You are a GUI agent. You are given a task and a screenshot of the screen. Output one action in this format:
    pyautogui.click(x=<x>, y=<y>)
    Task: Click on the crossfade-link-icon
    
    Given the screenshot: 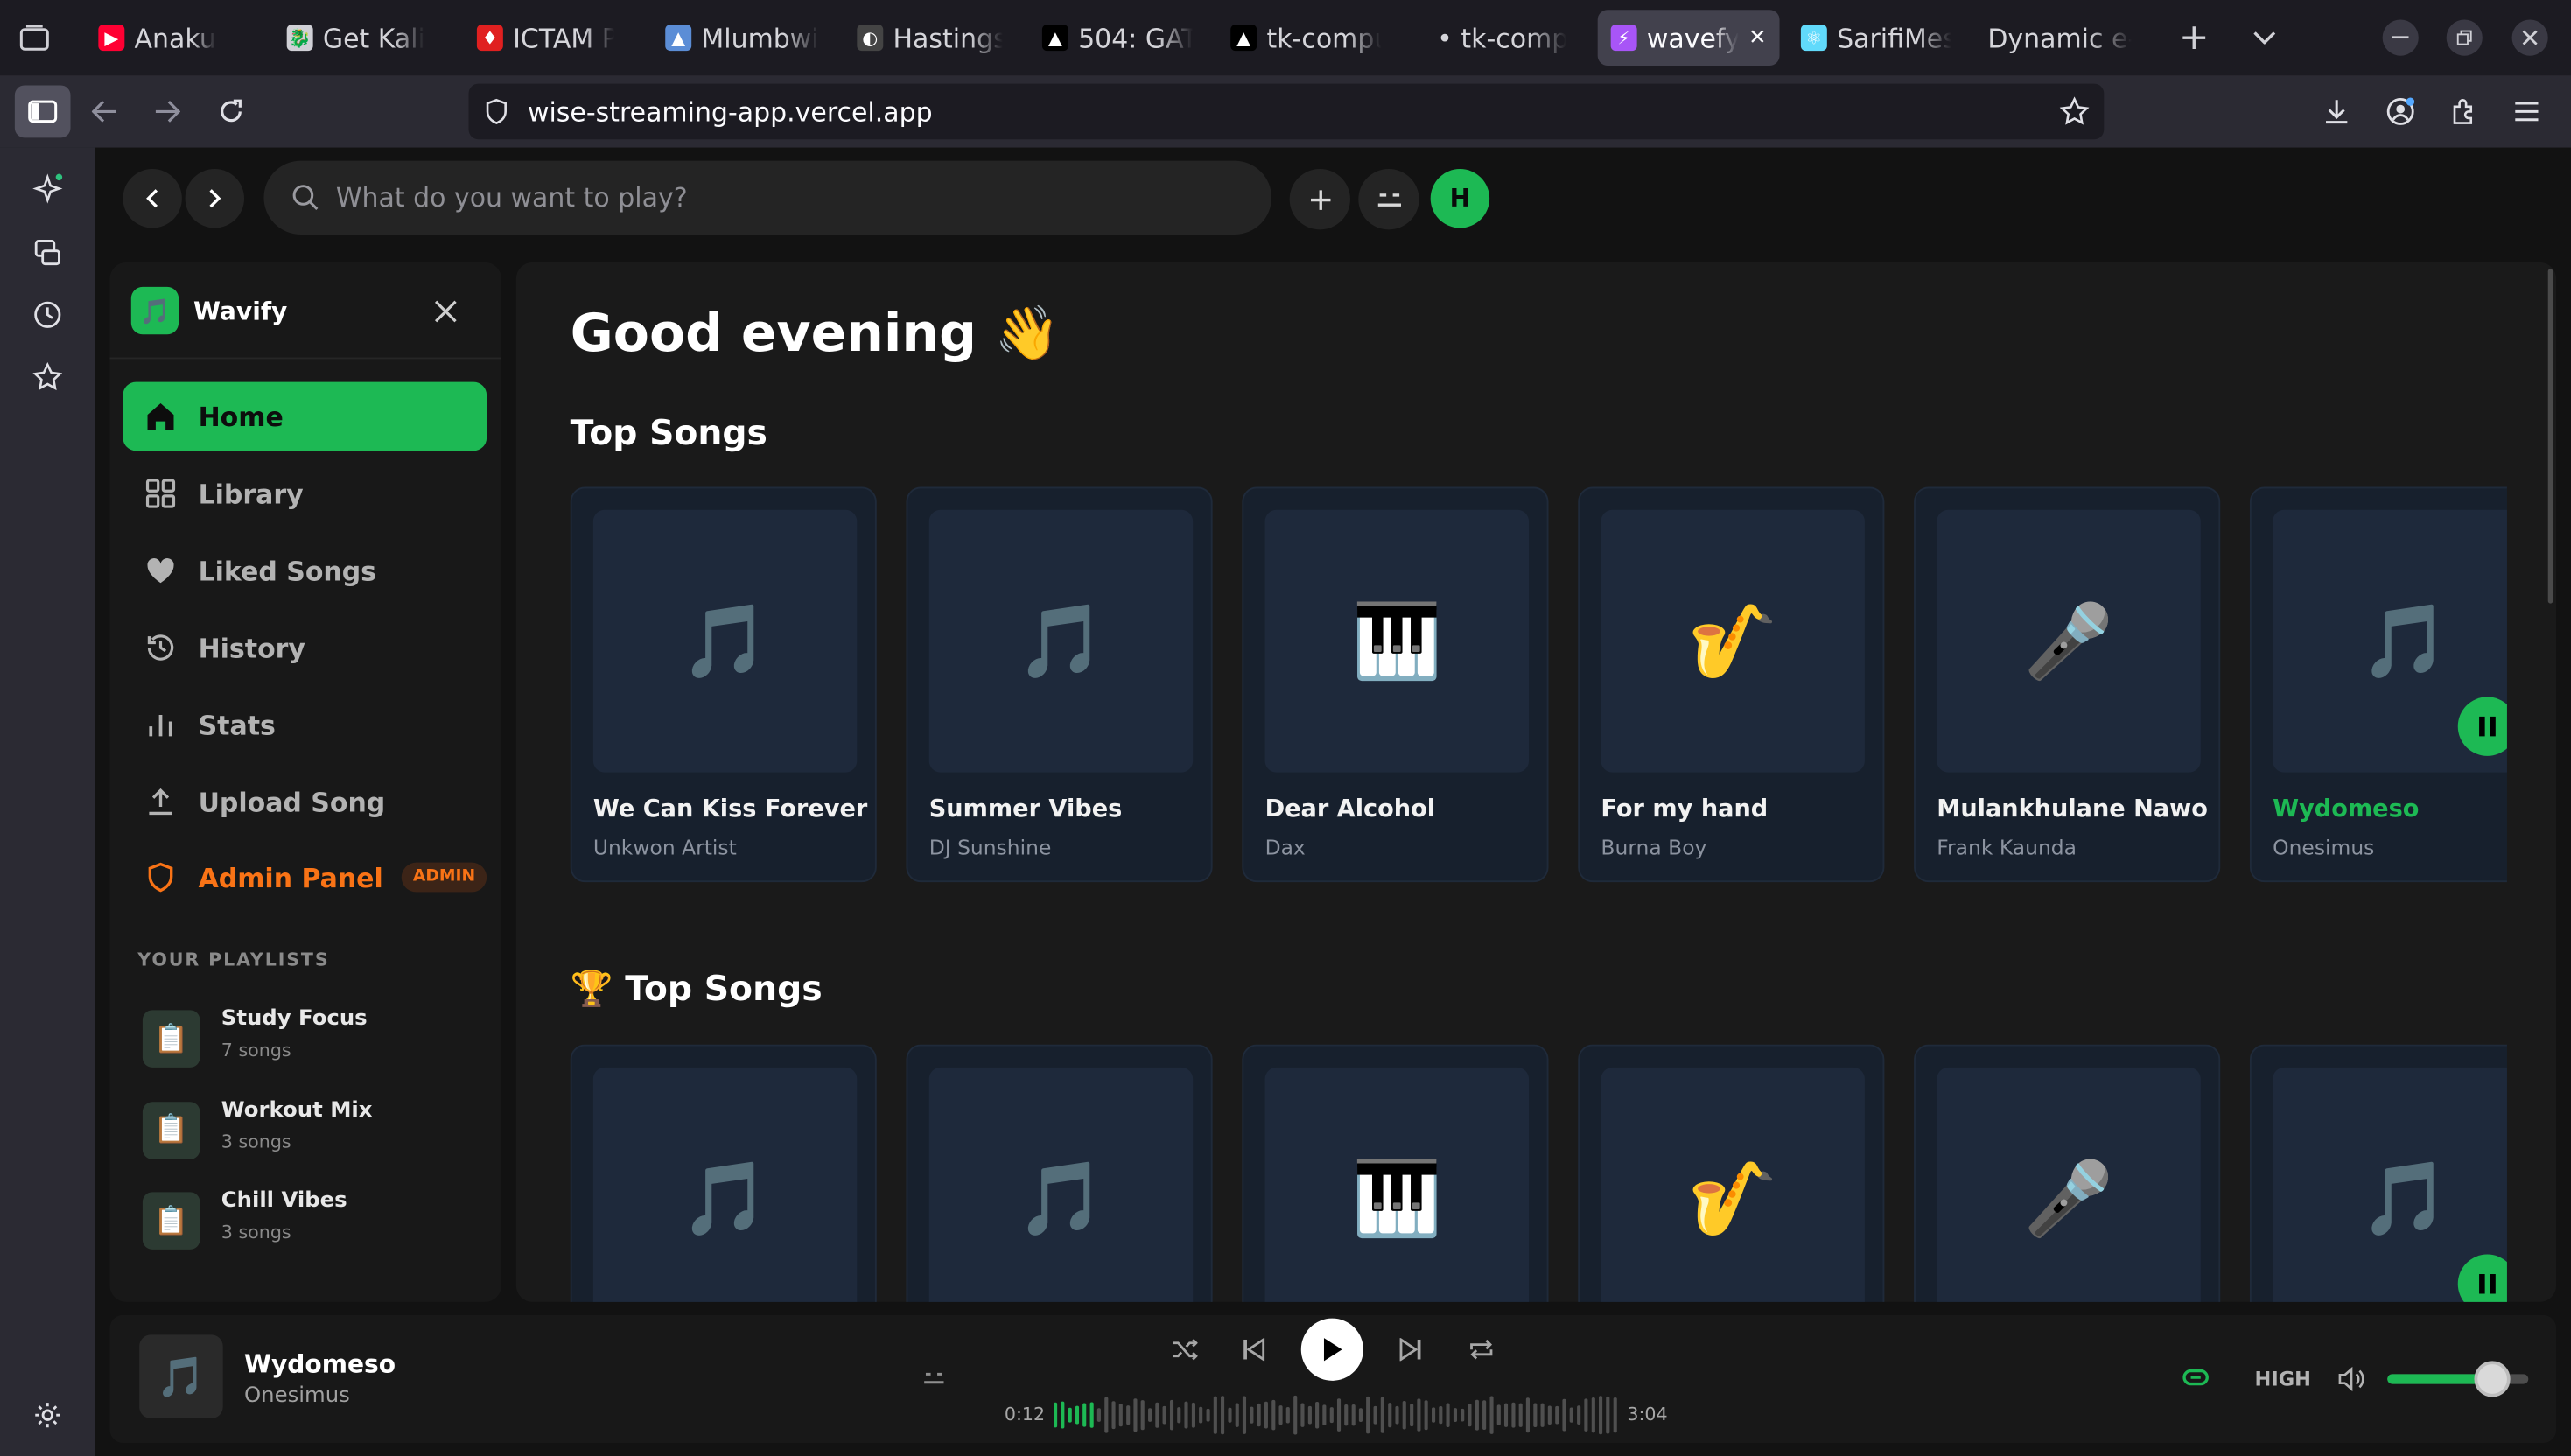 What is the action you would take?
    pyautogui.click(x=2195, y=1377)
    